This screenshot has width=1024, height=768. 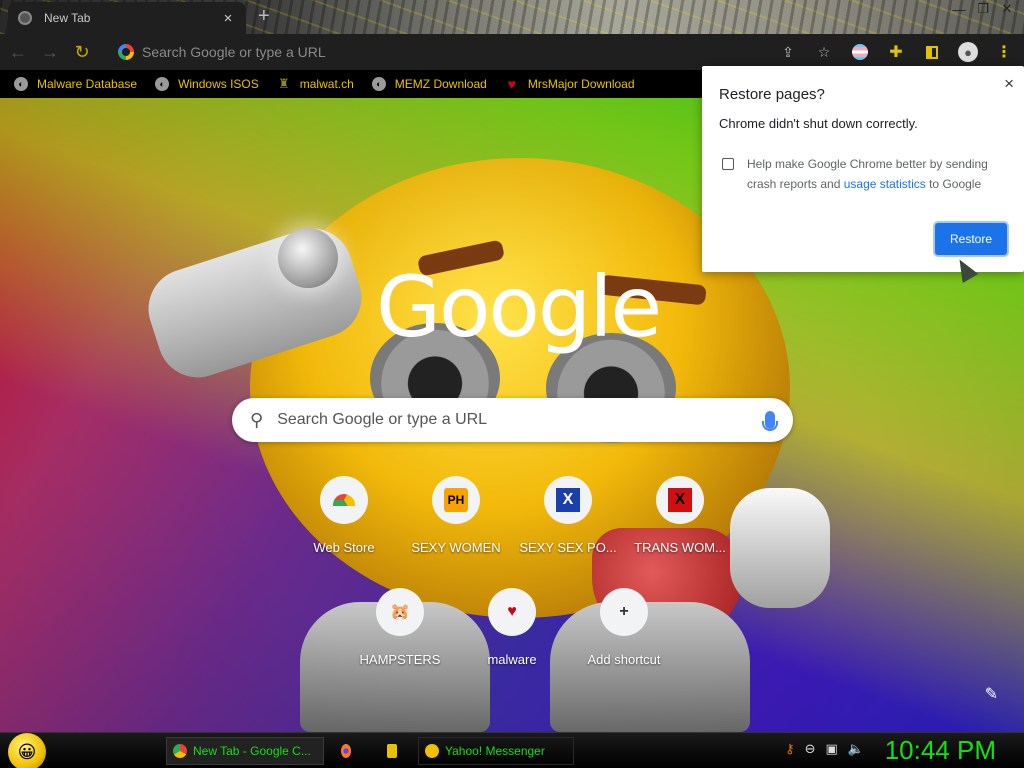 What do you see at coordinates (968, 52) in the screenshot?
I see `profile-avatar-icon: ●` at bounding box center [968, 52].